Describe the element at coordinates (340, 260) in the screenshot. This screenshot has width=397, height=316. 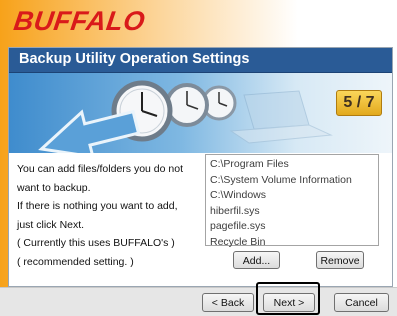
I see `remove-button: Remove` at that location.